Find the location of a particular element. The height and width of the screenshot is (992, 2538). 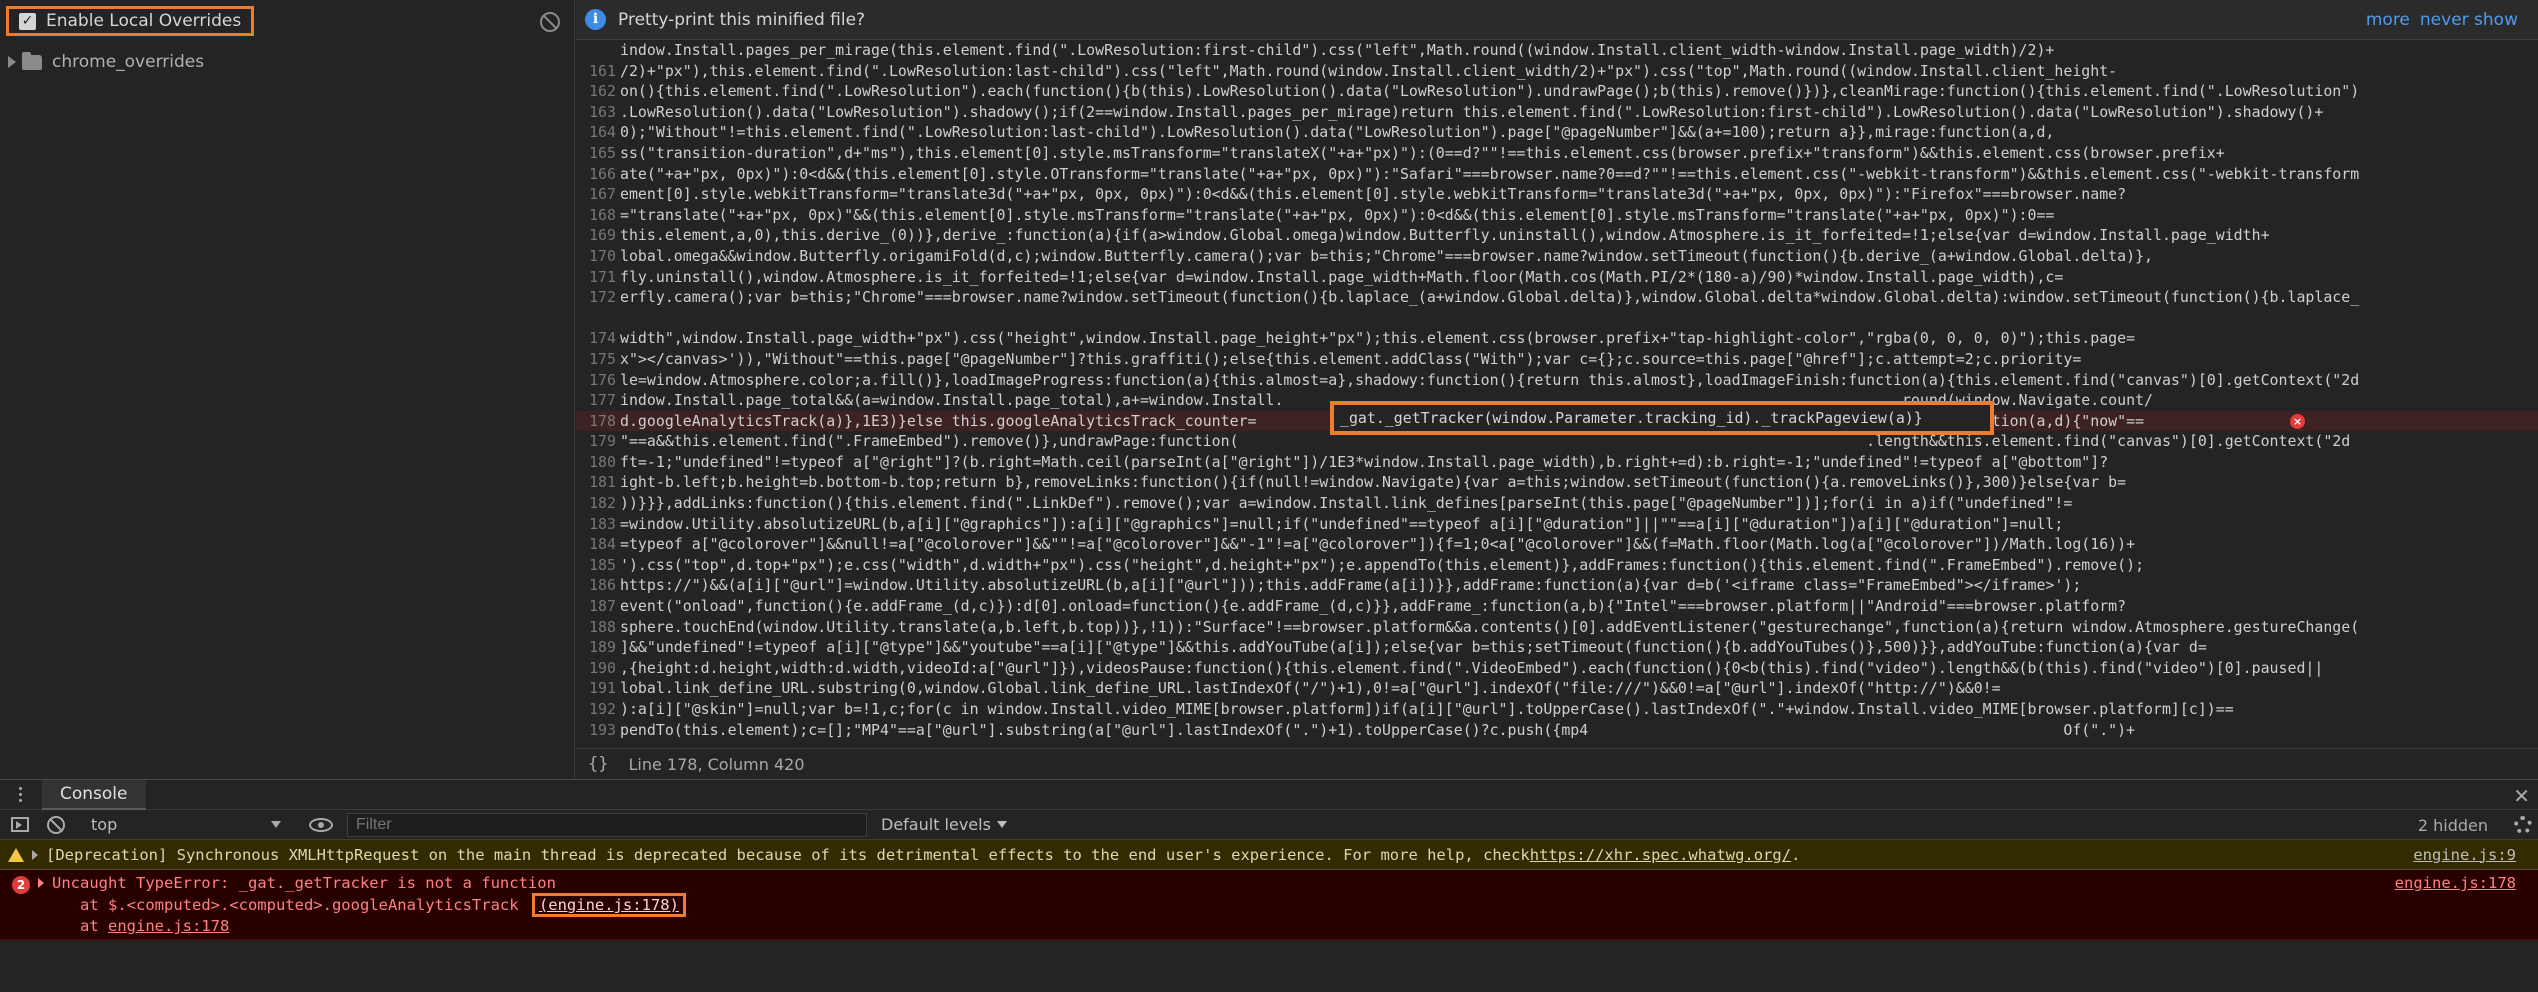

stack-frame-1-link: (engine.js:178) is located at coordinates (608, 905).